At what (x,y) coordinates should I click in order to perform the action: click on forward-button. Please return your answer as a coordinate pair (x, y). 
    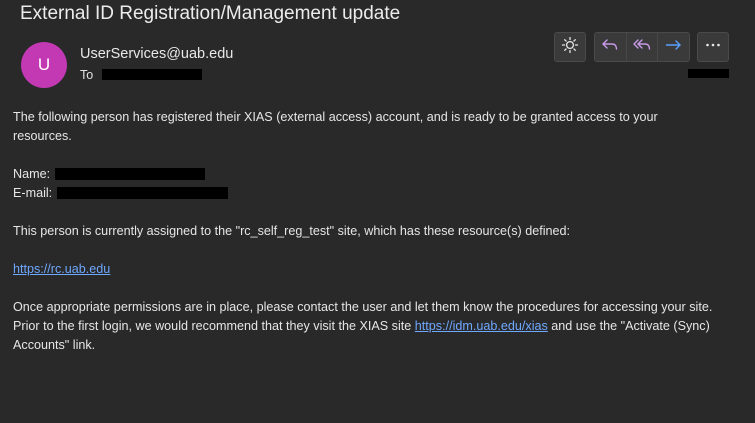
    Looking at the image, I should click on (673, 47).